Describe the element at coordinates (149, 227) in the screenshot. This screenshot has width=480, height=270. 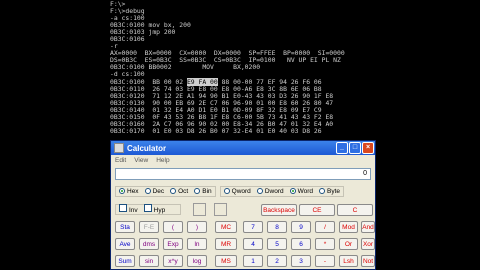
I see `key-button: F-E` at that location.